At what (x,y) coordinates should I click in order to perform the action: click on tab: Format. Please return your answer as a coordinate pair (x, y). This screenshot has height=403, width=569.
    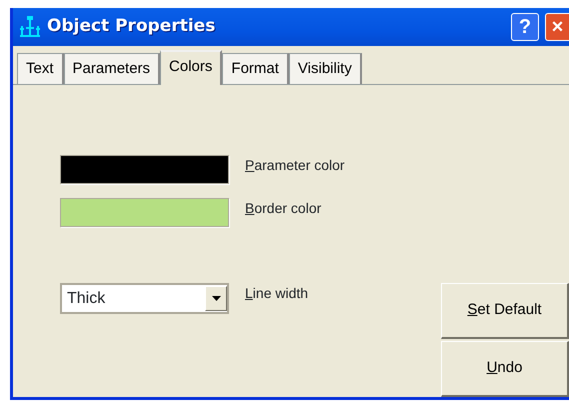
    Looking at the image, I should click on (255, 68).